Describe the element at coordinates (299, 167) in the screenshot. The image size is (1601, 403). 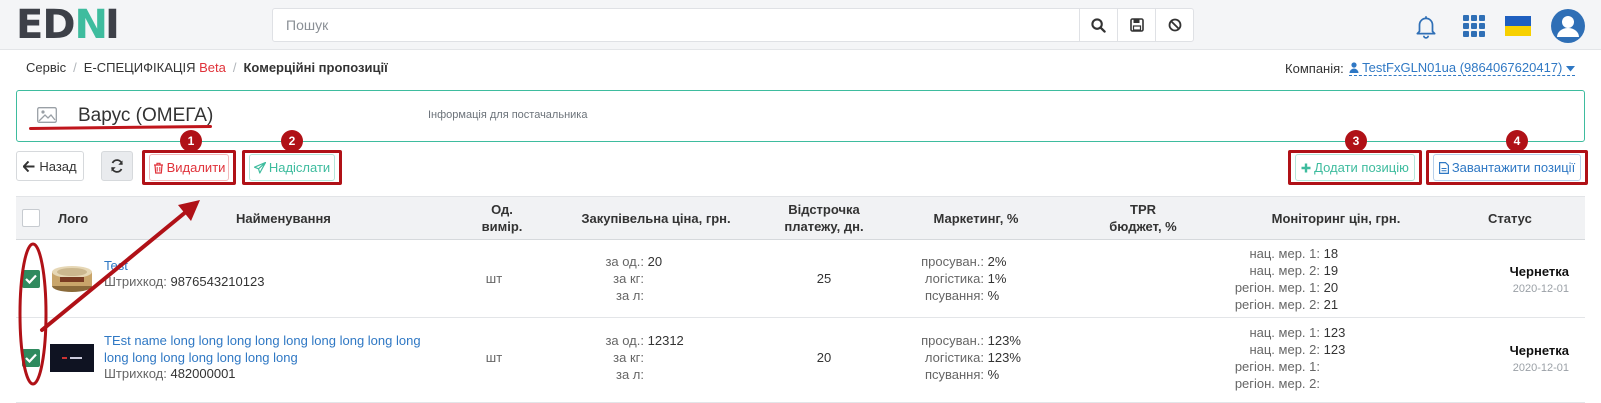
I see `send-button-label: Надіслати` at that location.